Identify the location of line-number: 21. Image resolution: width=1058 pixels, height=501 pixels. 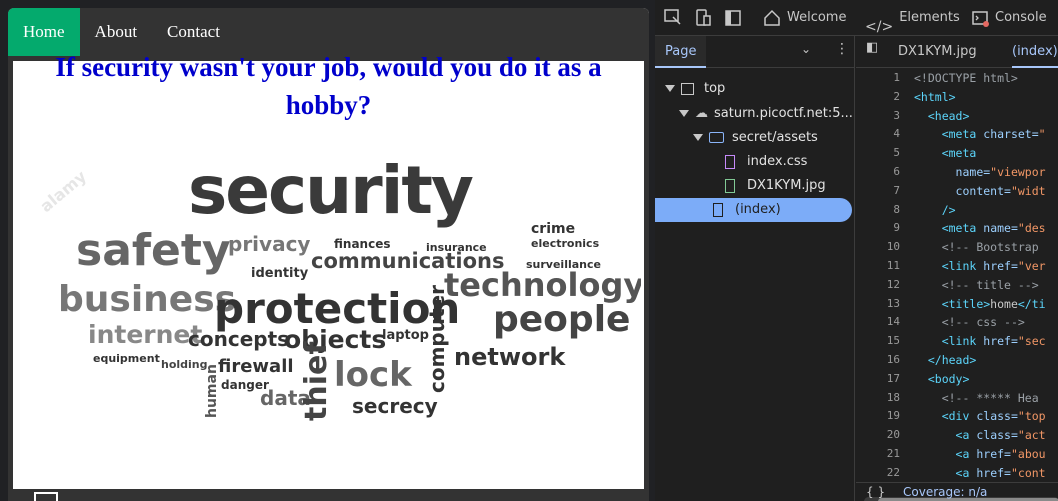
(881, 454).